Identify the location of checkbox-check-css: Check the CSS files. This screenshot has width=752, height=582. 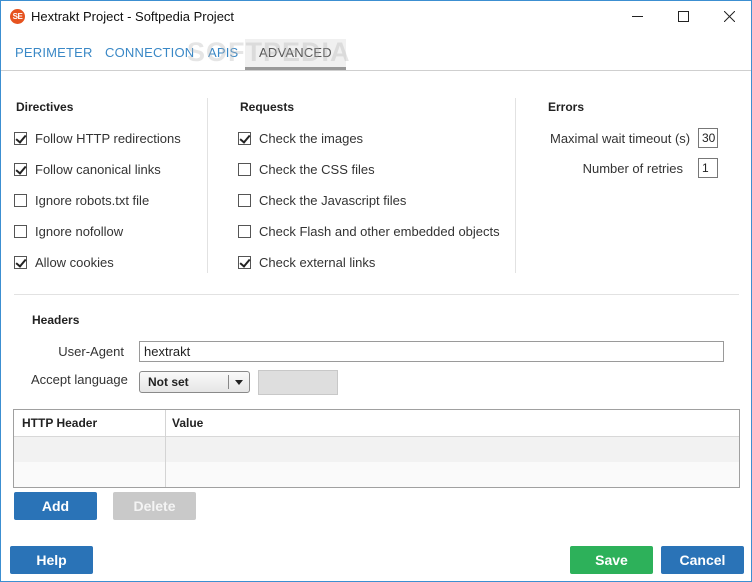
(306, 169).